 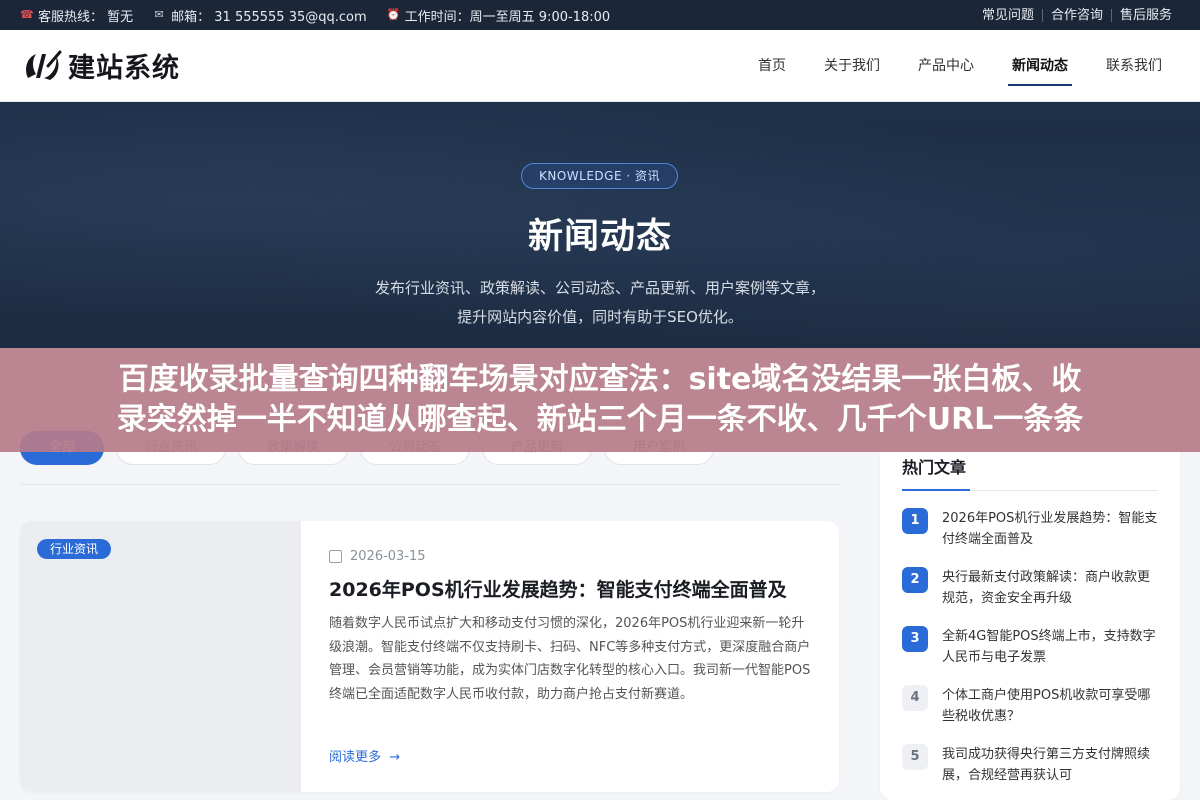 I want to click on nav-about: 关于我们, so click(x=852, y=66).